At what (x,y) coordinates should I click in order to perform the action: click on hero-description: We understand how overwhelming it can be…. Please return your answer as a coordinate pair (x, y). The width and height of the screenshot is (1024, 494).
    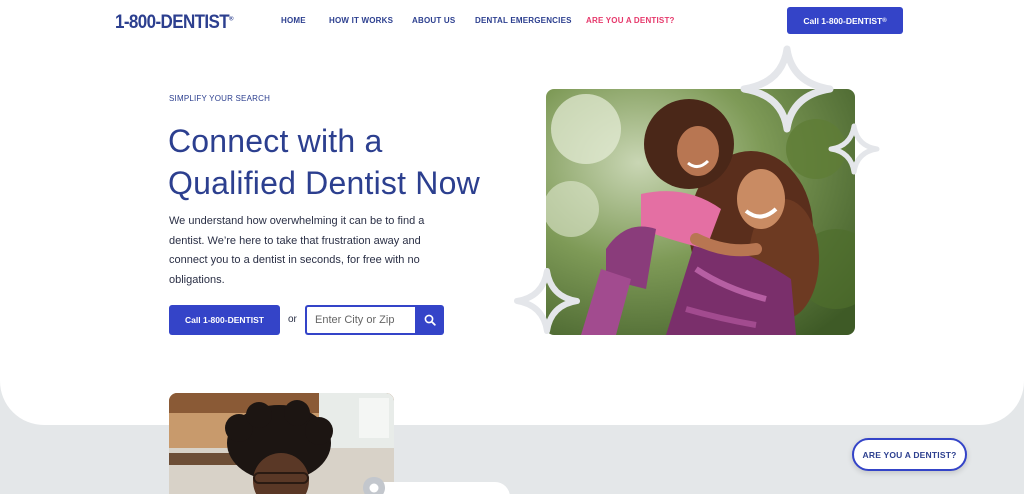
    Looking at the image, I should click on (297, 250).